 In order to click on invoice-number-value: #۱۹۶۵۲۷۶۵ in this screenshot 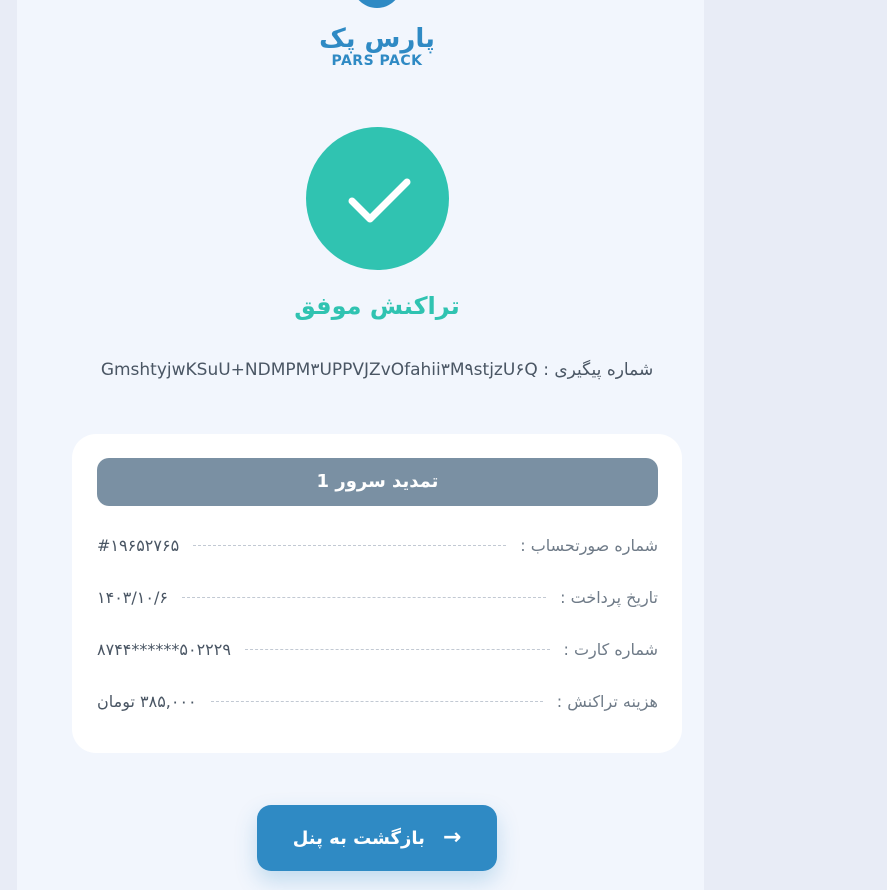, I will do `click(138, 545)`.